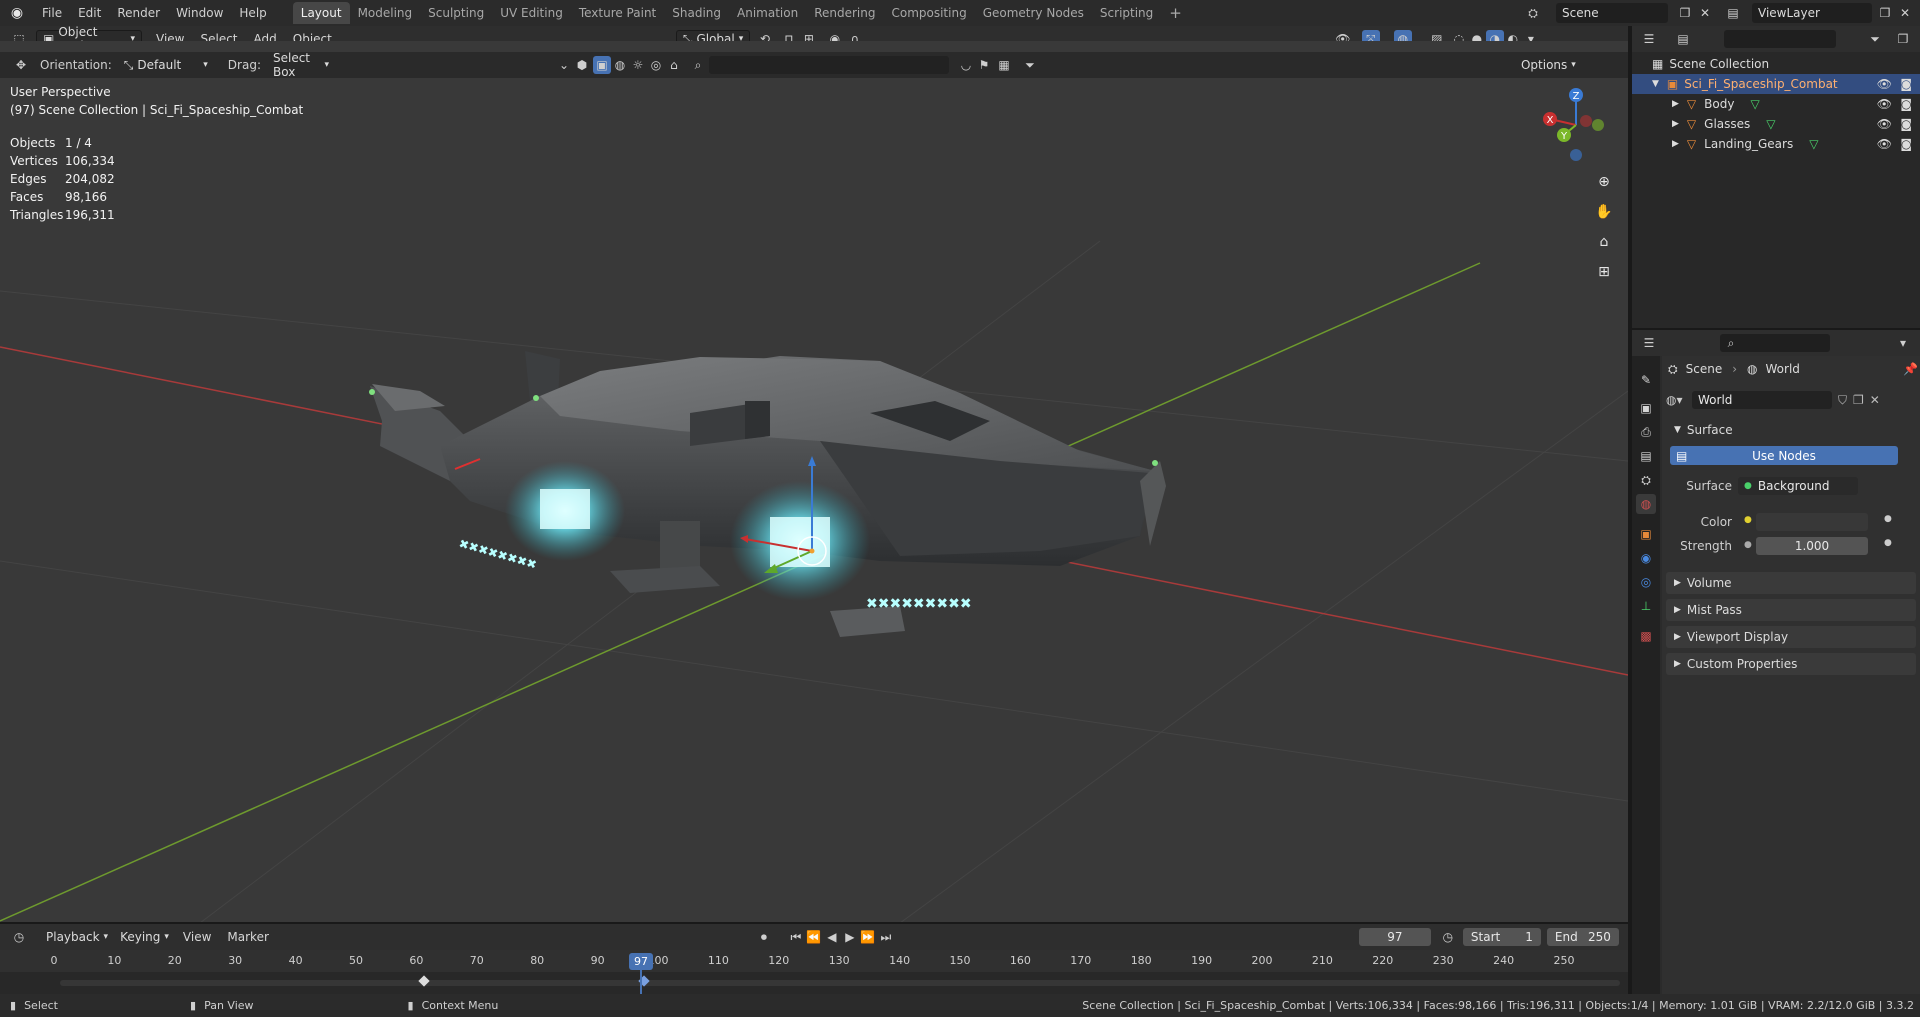 This screenshot has height=1017, width=1920. What do you see at coordinates (832, 937) in the screenshot?
I see `play-reverse-icon: ◀` at bounding box center [832, 937].